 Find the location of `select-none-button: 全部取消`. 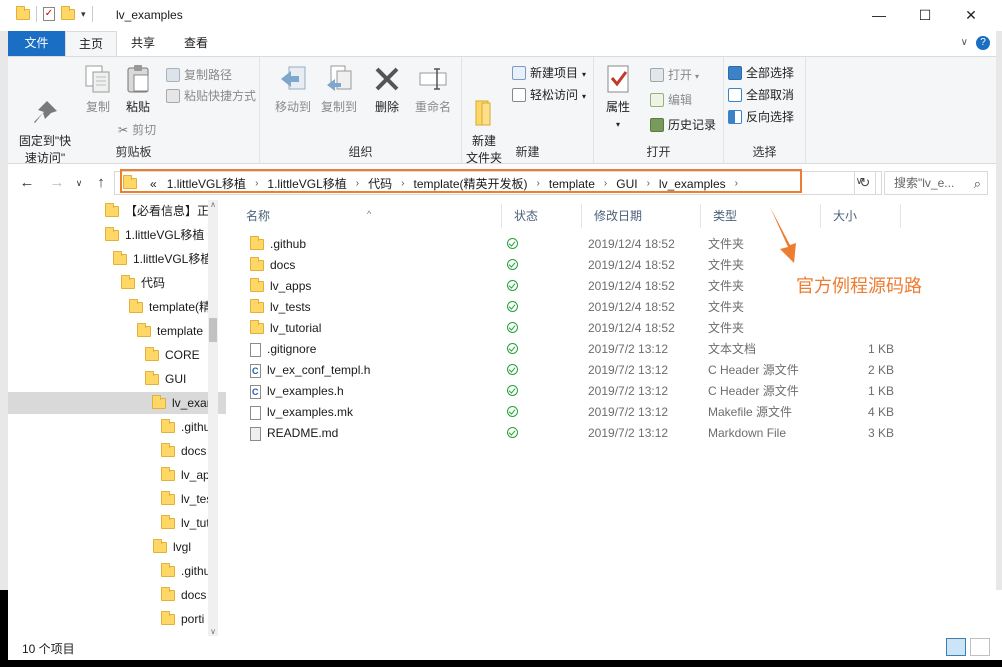

select-none-button: 全部取消 is located at coordinates (761, 95).